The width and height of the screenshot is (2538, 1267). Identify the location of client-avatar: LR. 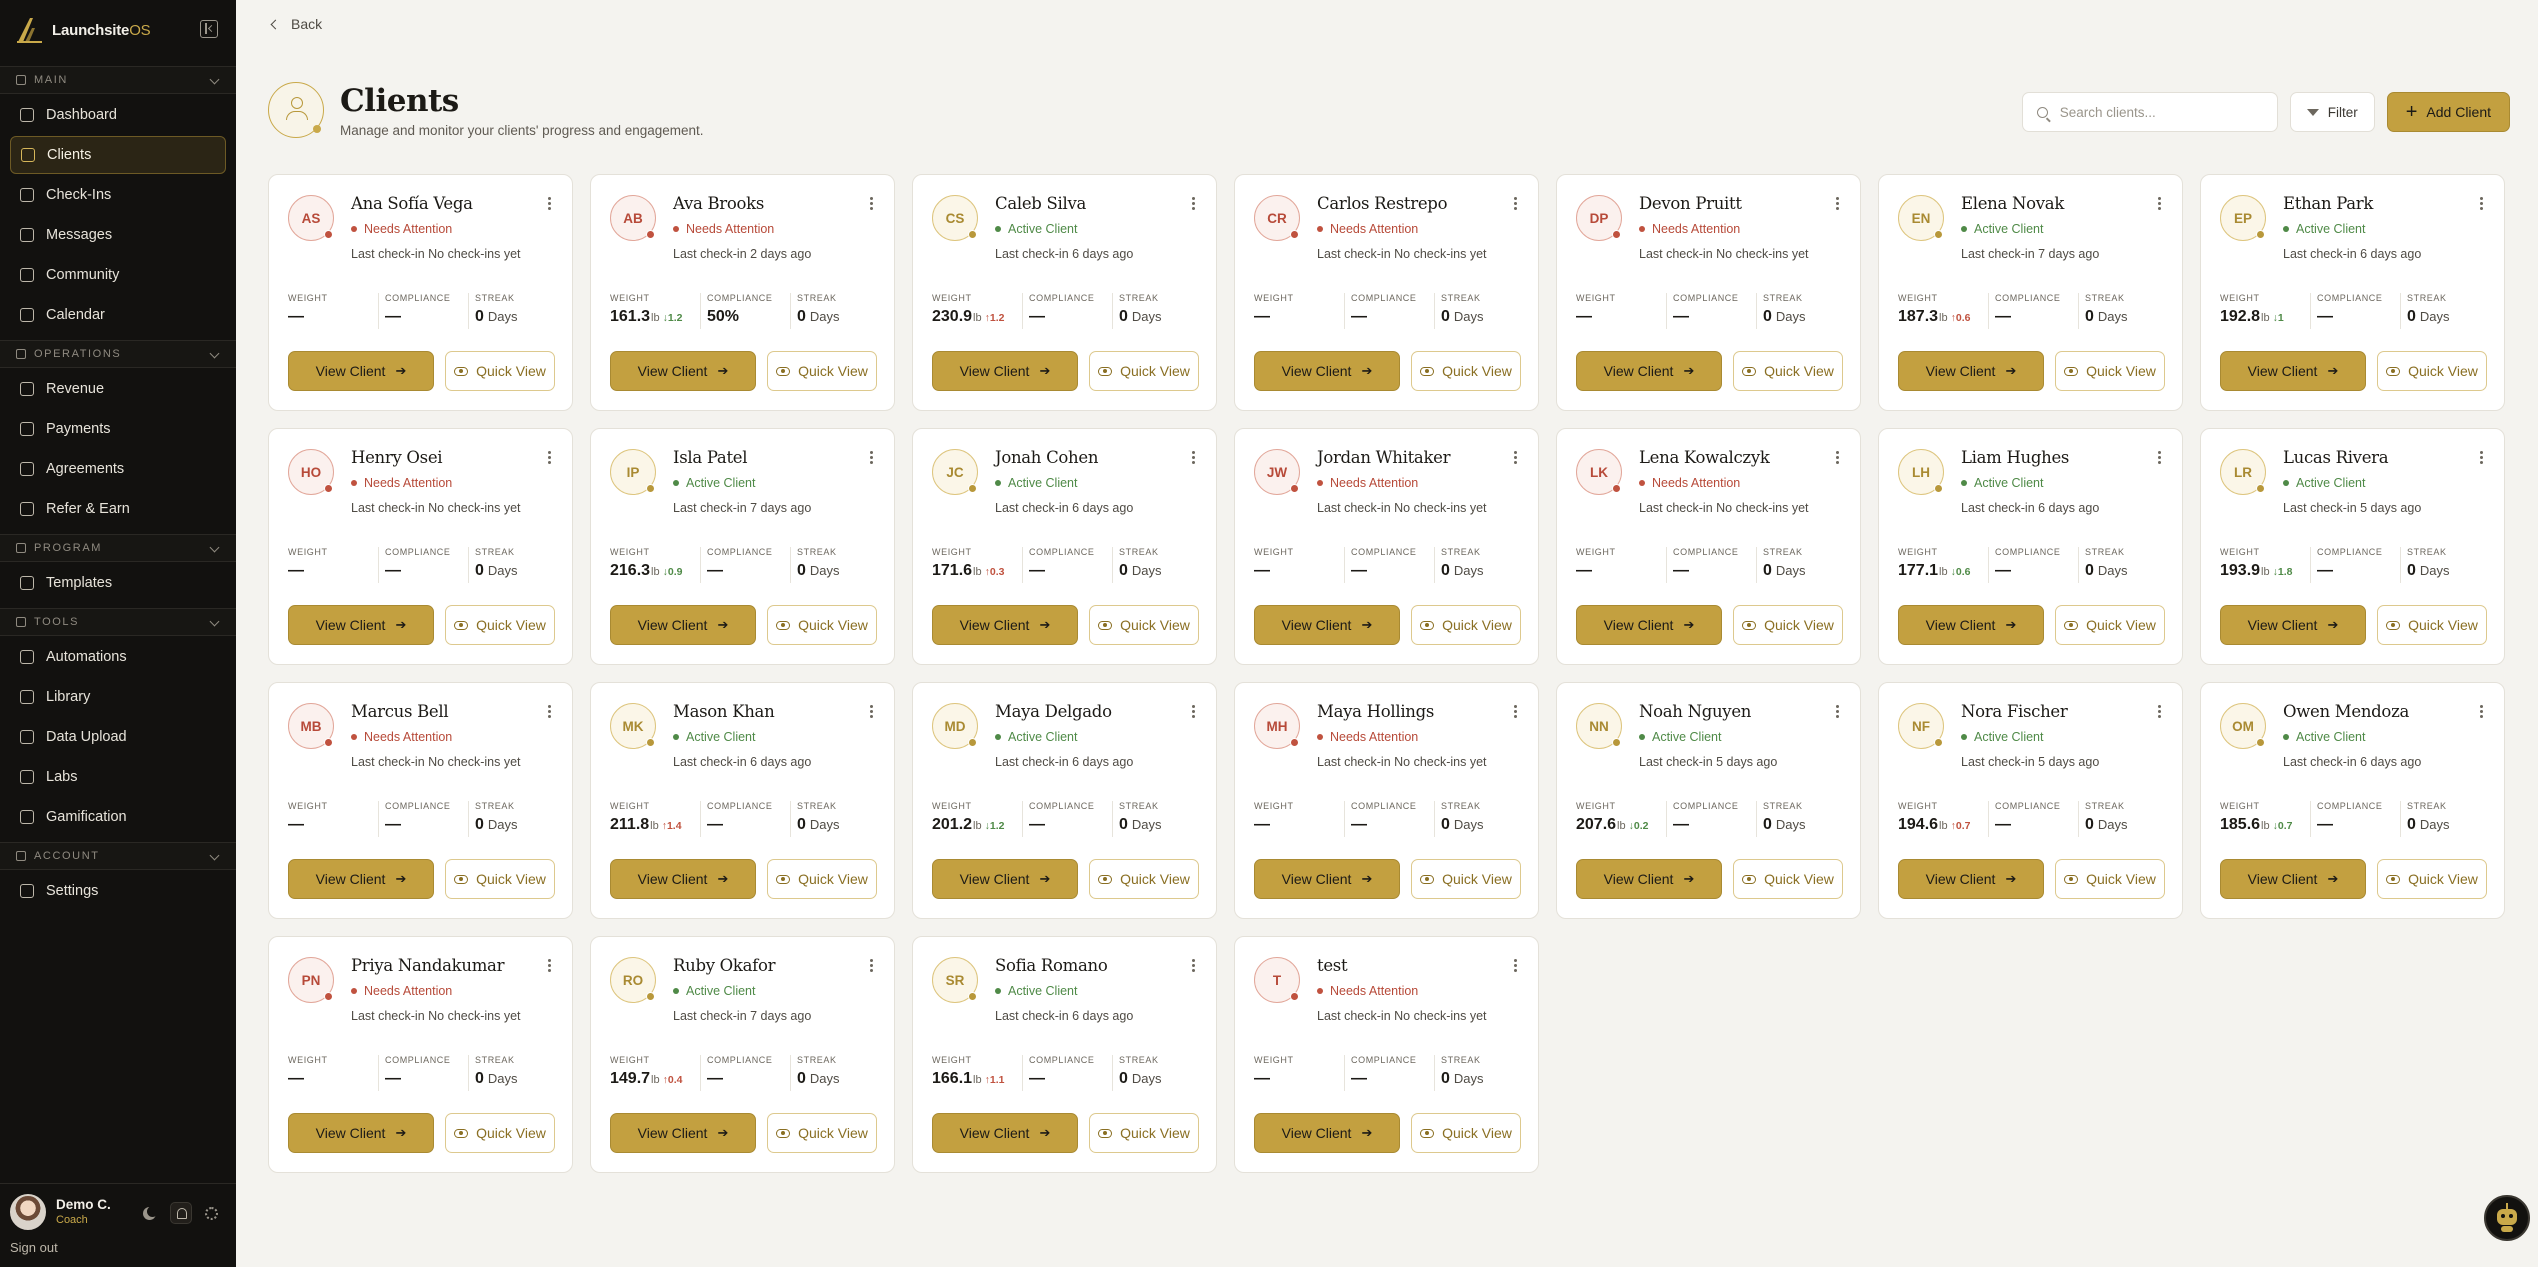
(2243, 472).